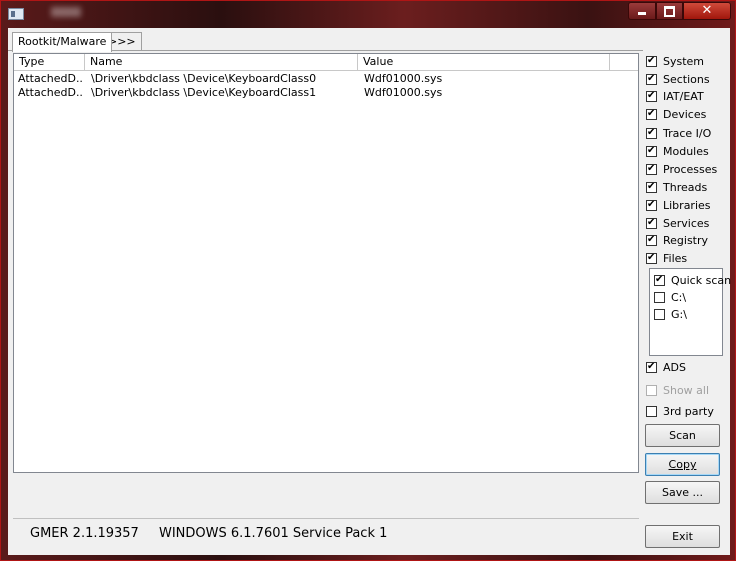 The image size is (736, 561). Describe the element at coordinates (687, 205) in the screenshot. I see `option-label: Libraries` at that location.